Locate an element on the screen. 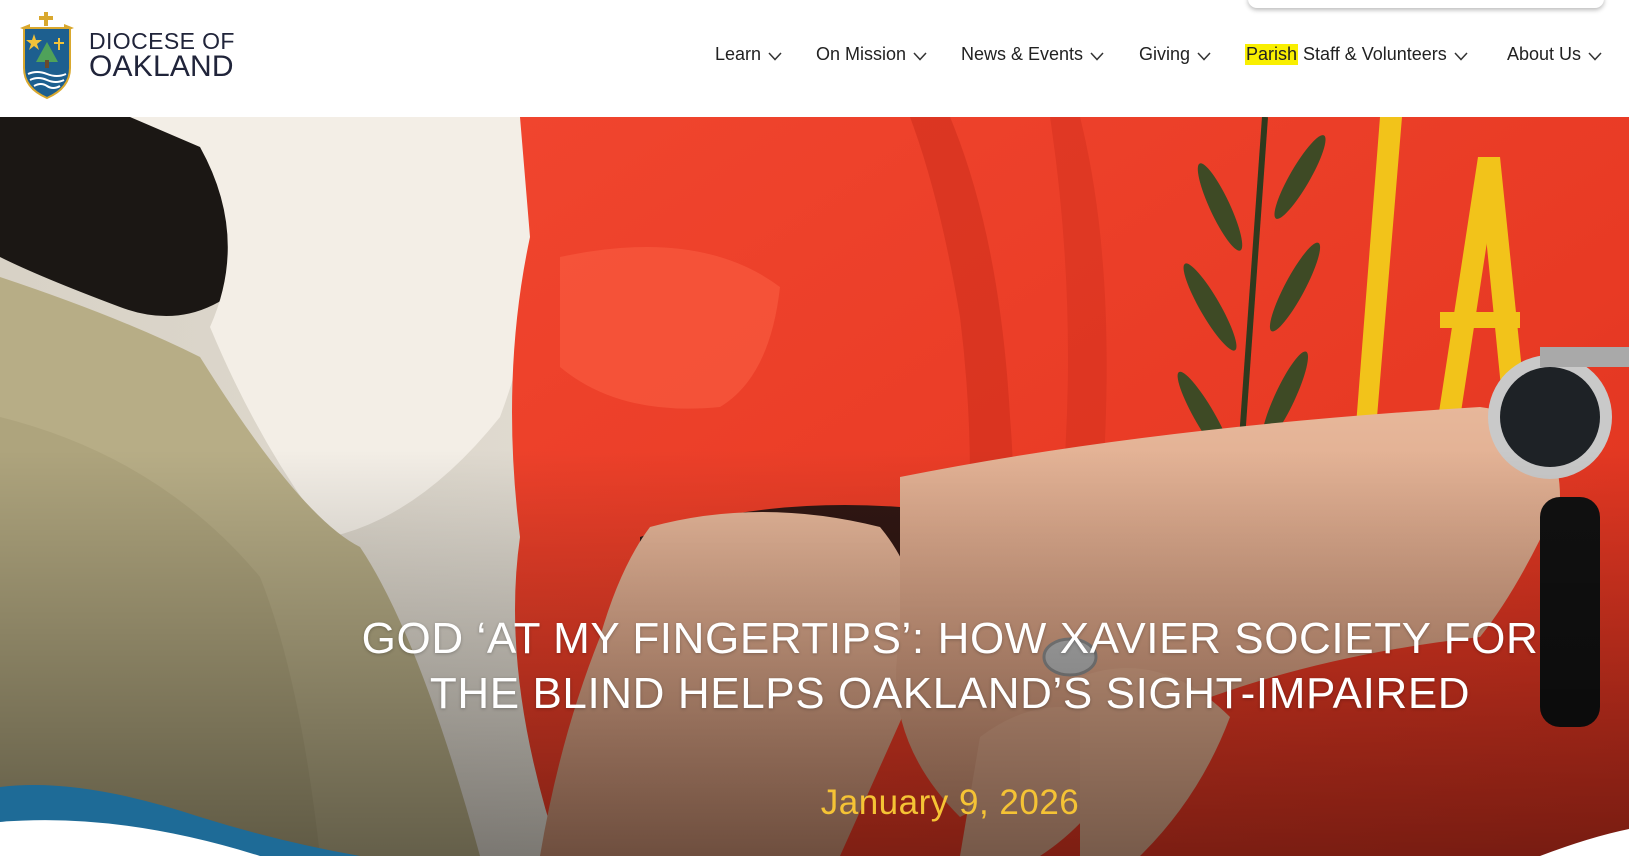  nav-item-news-events: News & Events is located at coordinates (1032, 54).